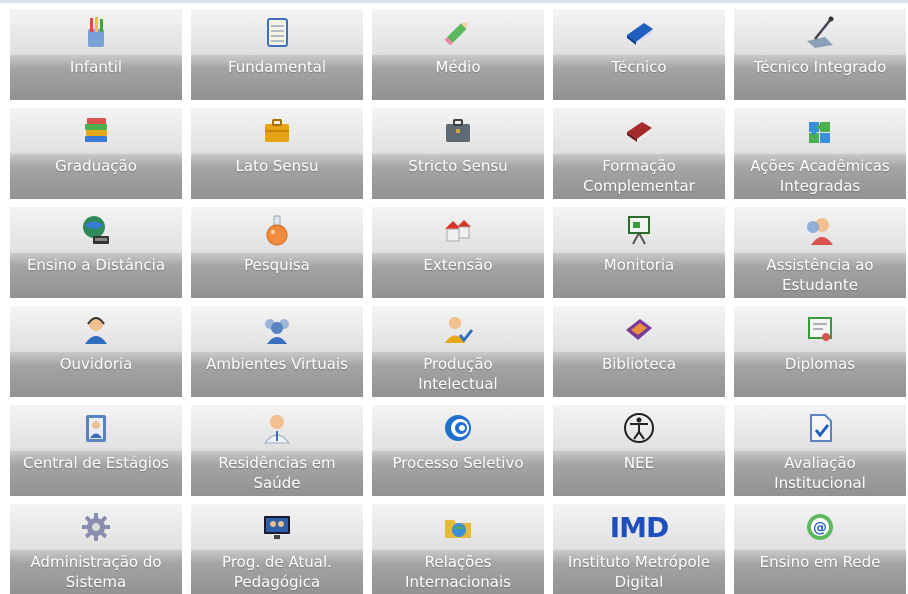 The height and width of the screenshot is (594, 908). I want to click on module-tile: Monitoria, so click(639, 252).